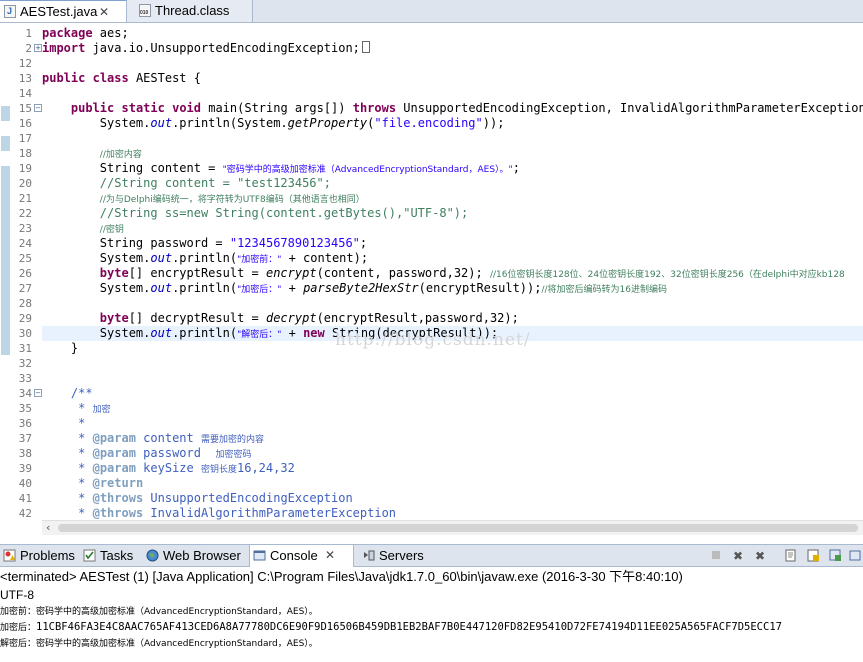 This screenshot has width=863, height=662. What do you see at coordinates (369, 555) in the screenshot?
I see `servers-icon` at bounding box center [369, 555].